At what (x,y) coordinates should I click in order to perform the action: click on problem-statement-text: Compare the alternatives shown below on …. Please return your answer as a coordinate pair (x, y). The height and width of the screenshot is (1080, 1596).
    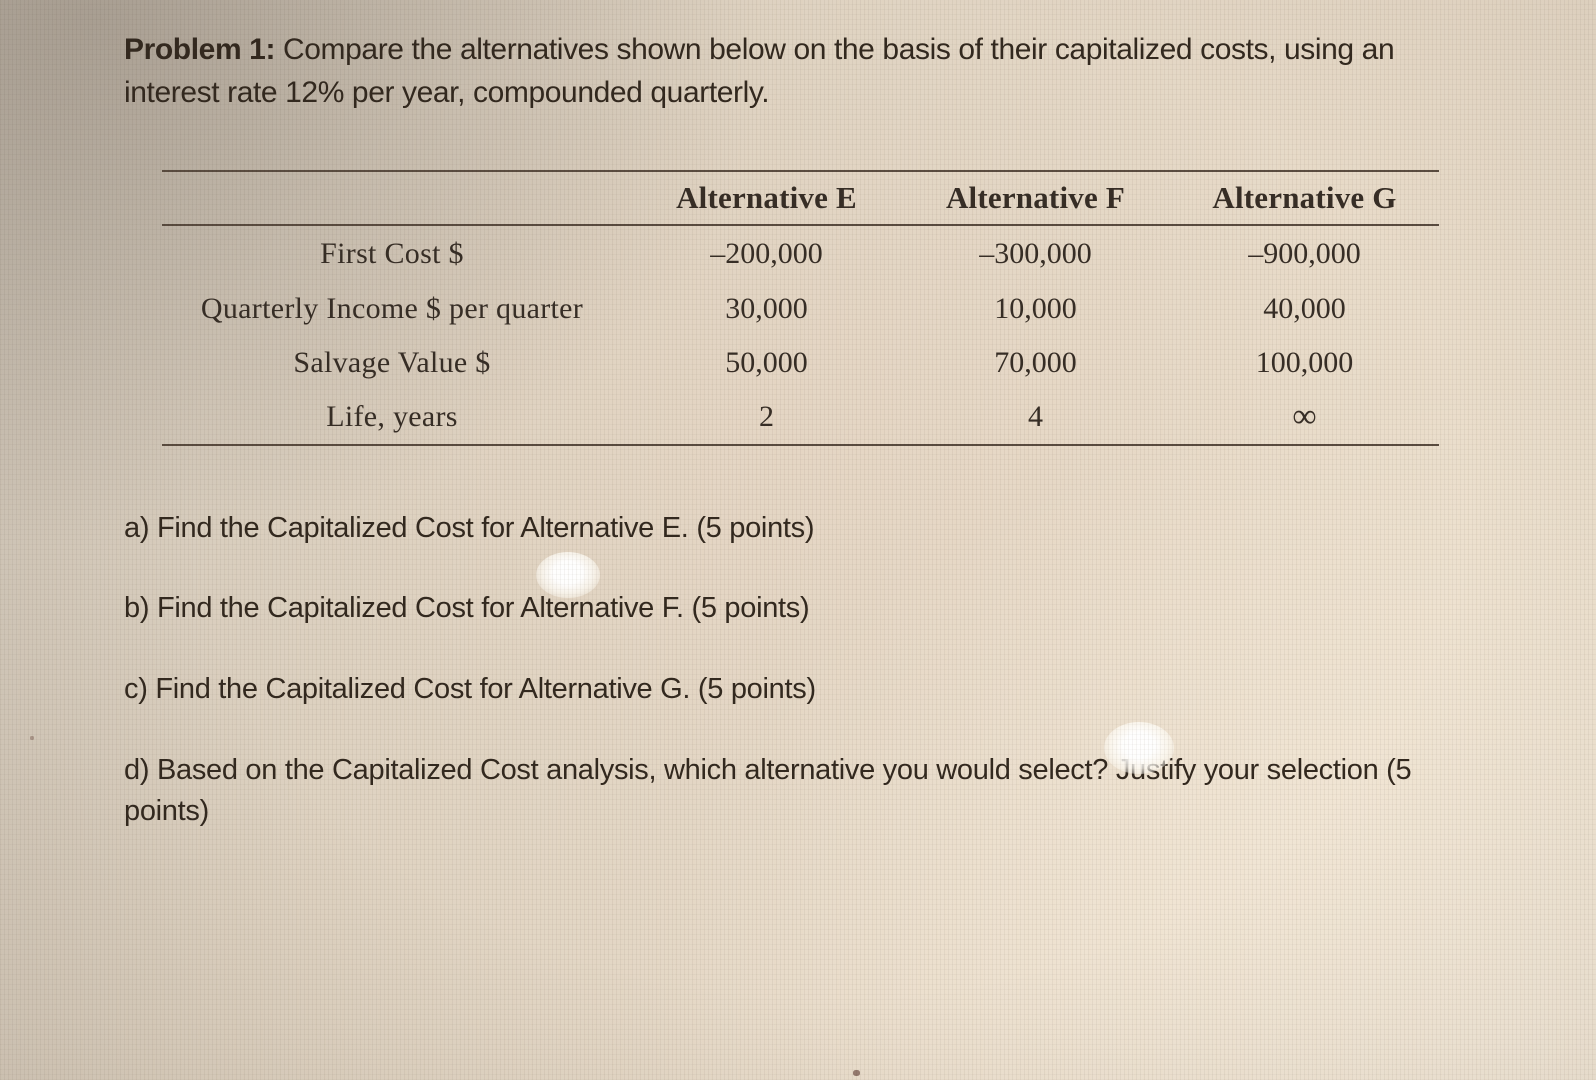
    Looking at the image, I should click on (759, 71).